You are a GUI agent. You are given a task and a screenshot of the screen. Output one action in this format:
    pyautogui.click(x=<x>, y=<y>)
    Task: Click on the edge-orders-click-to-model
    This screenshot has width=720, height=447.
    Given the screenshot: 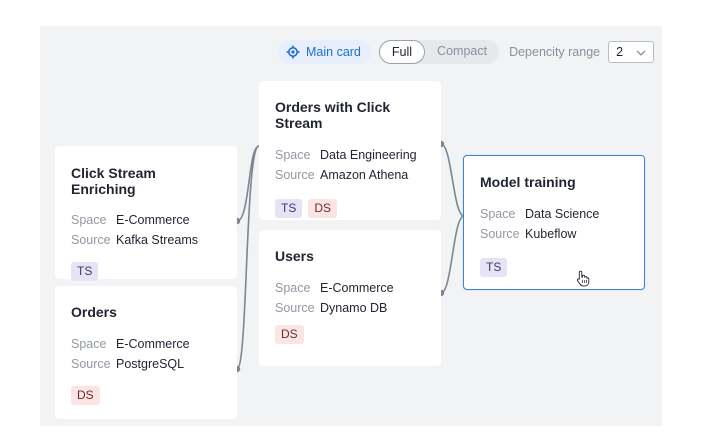 What is the action you would take?
    pyautogui.click(x=452, y=180)
    